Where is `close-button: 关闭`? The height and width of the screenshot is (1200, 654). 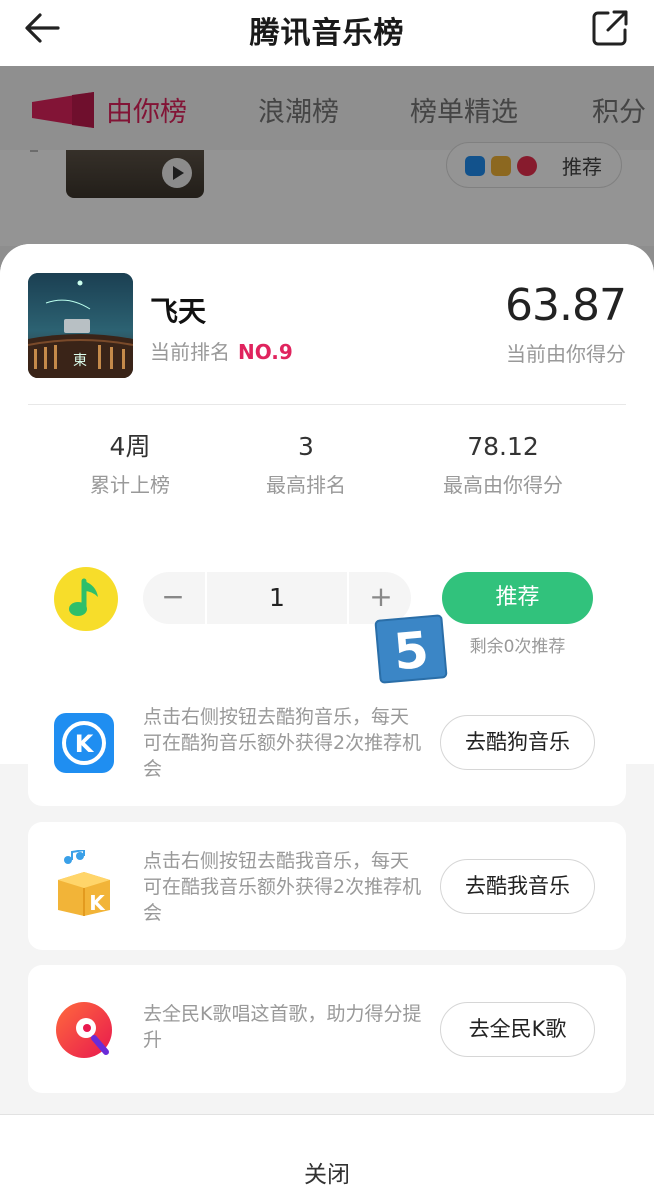 close-button: 关闭 is located at coordinates (327, 1172).